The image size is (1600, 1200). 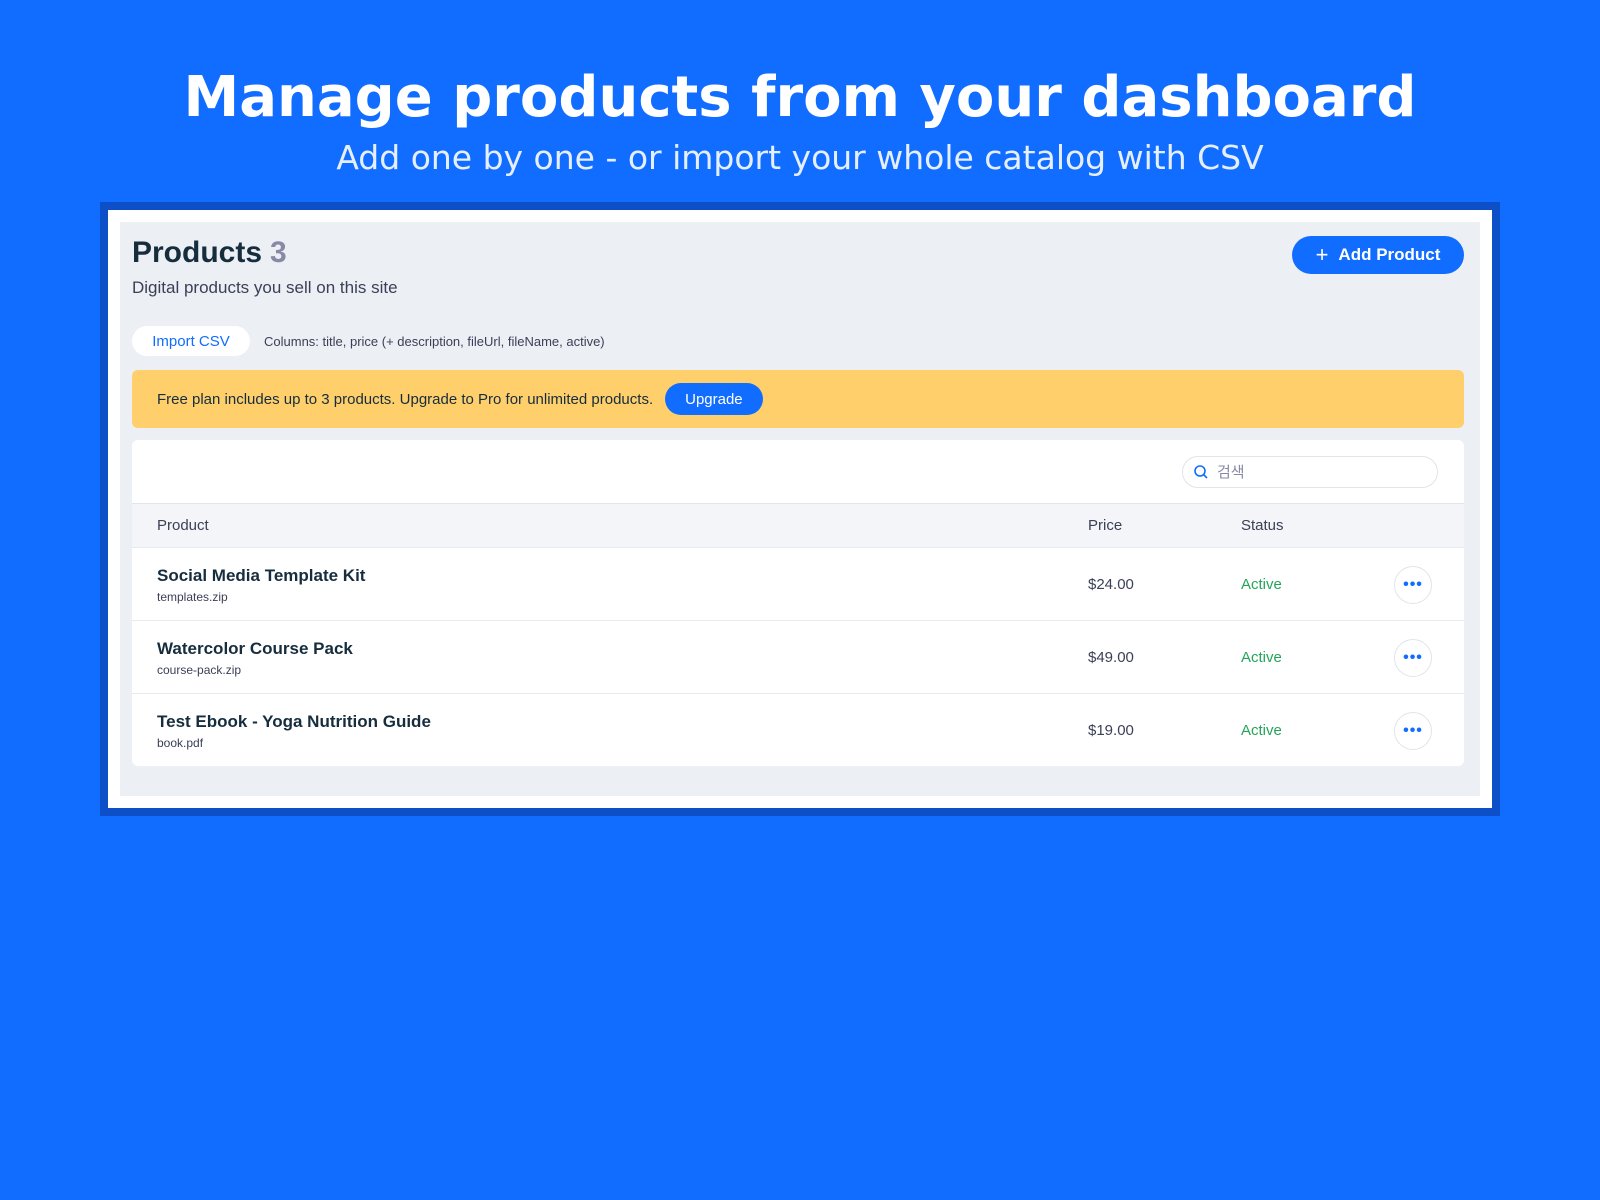 I want to click on column-header-price: Price, so click(x=1105, y=525).